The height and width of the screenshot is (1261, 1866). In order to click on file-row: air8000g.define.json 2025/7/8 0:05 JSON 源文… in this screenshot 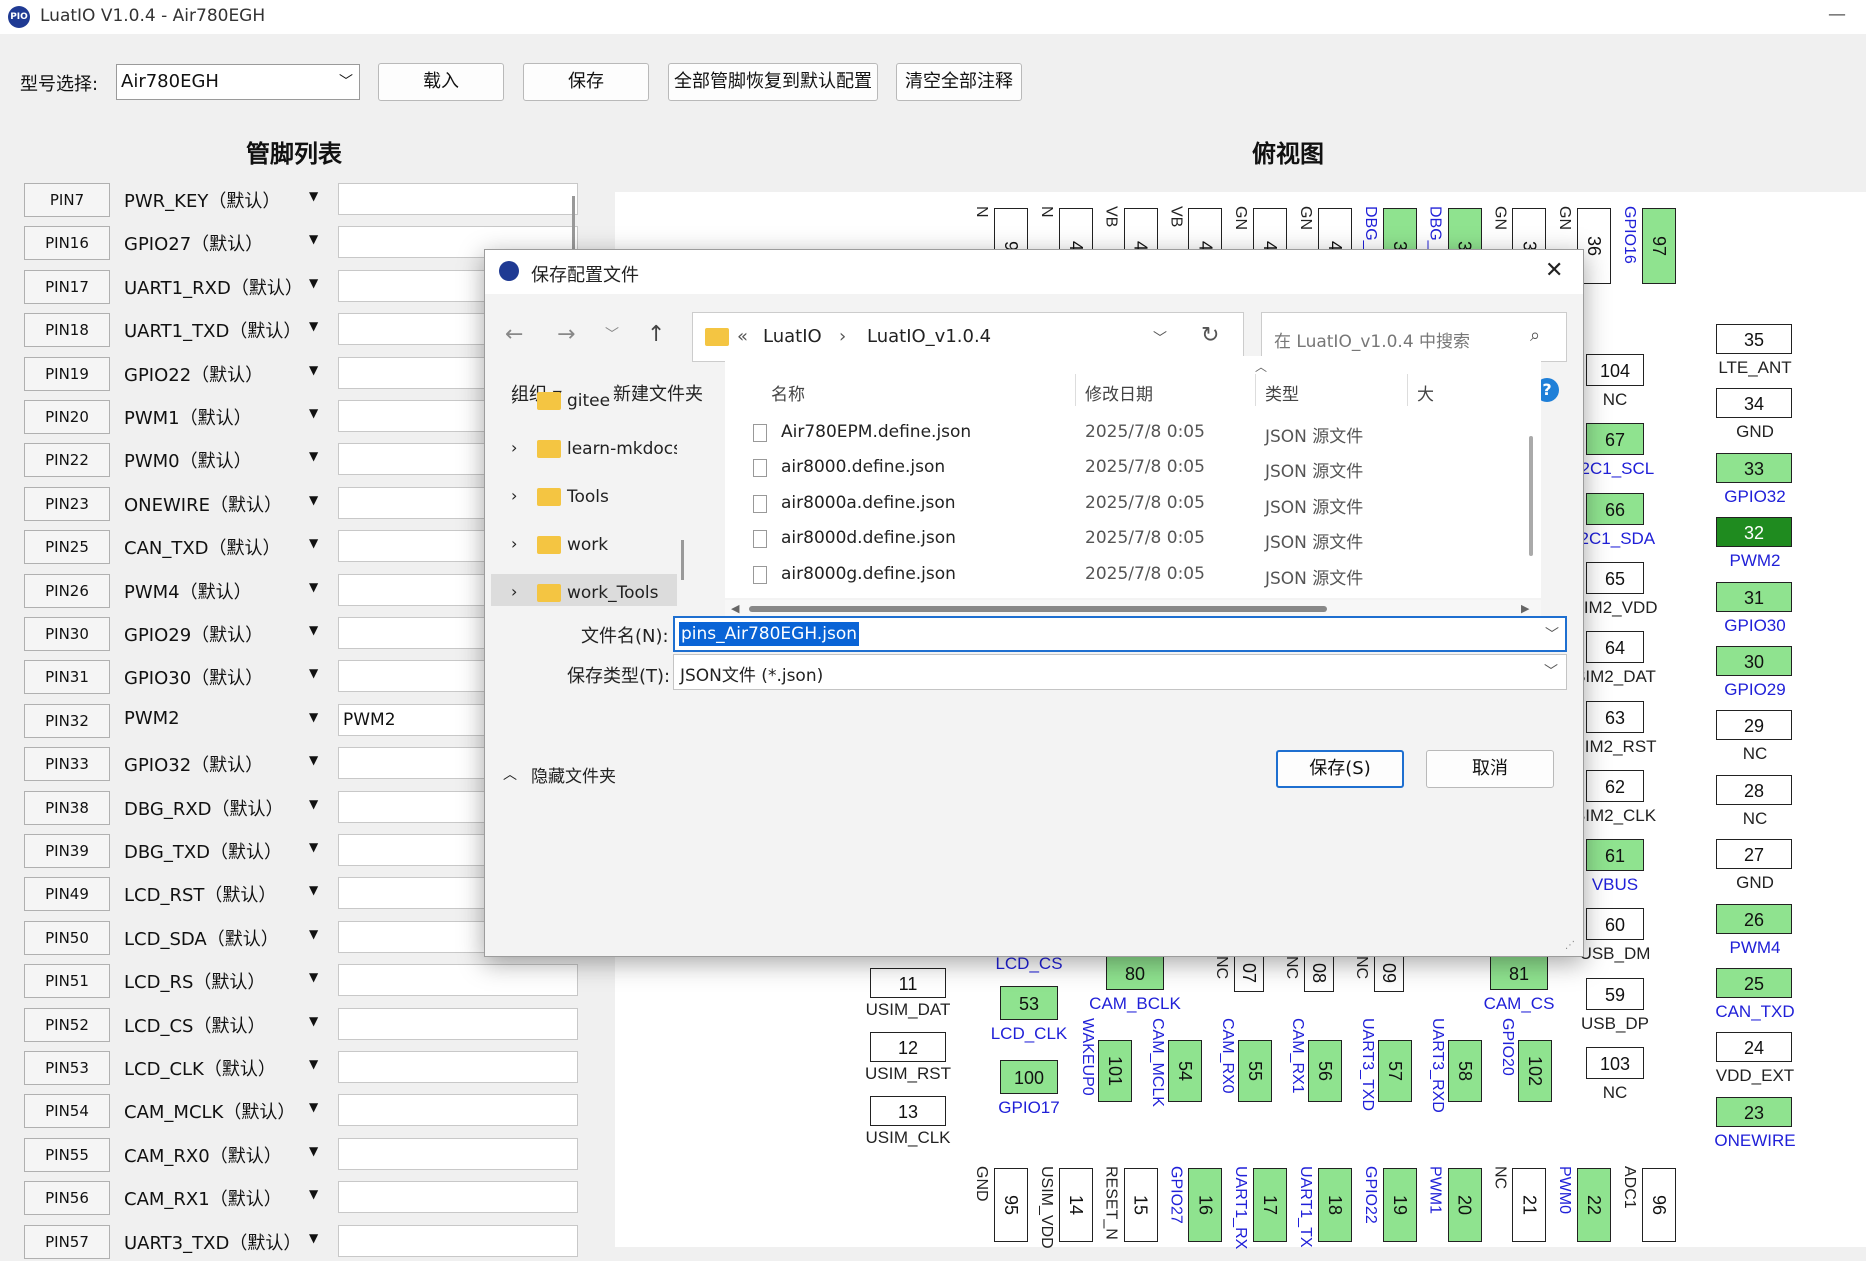, I will do `click(1125, 575)`.